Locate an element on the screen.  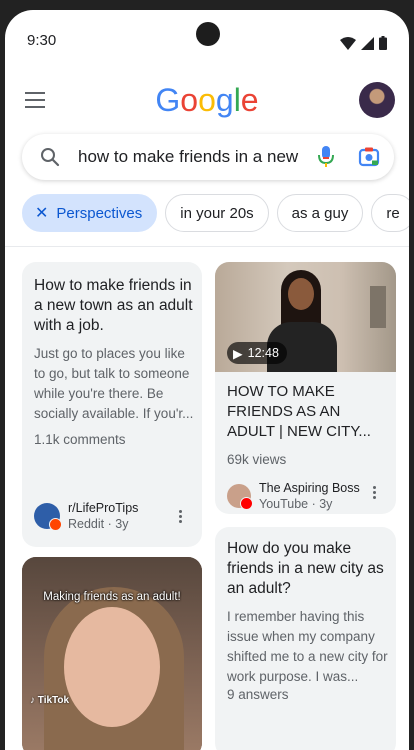
wall-art is located at coordinates (378, 307).